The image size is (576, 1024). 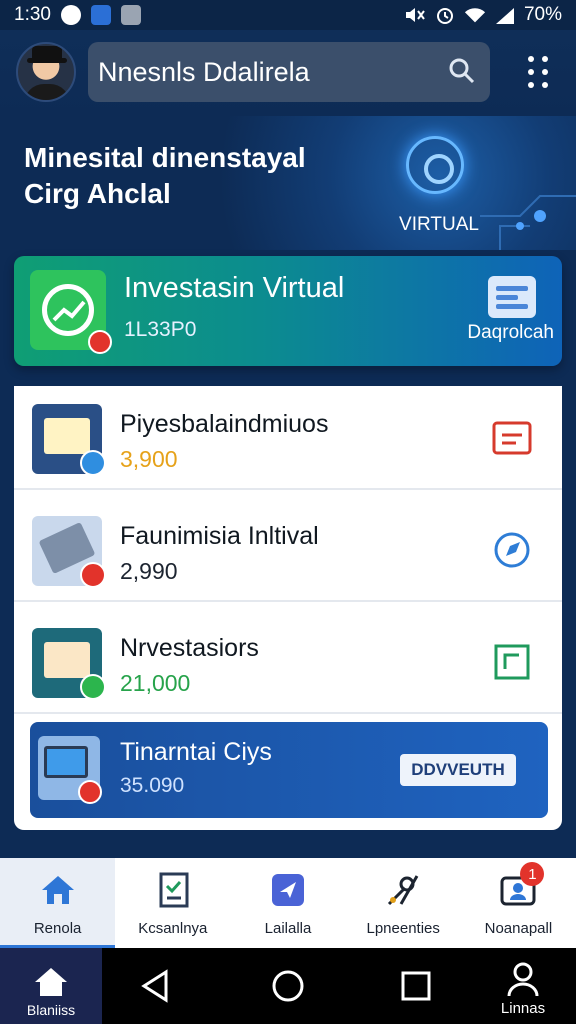 I want to click on search-icon, so click(x=462, y=71).